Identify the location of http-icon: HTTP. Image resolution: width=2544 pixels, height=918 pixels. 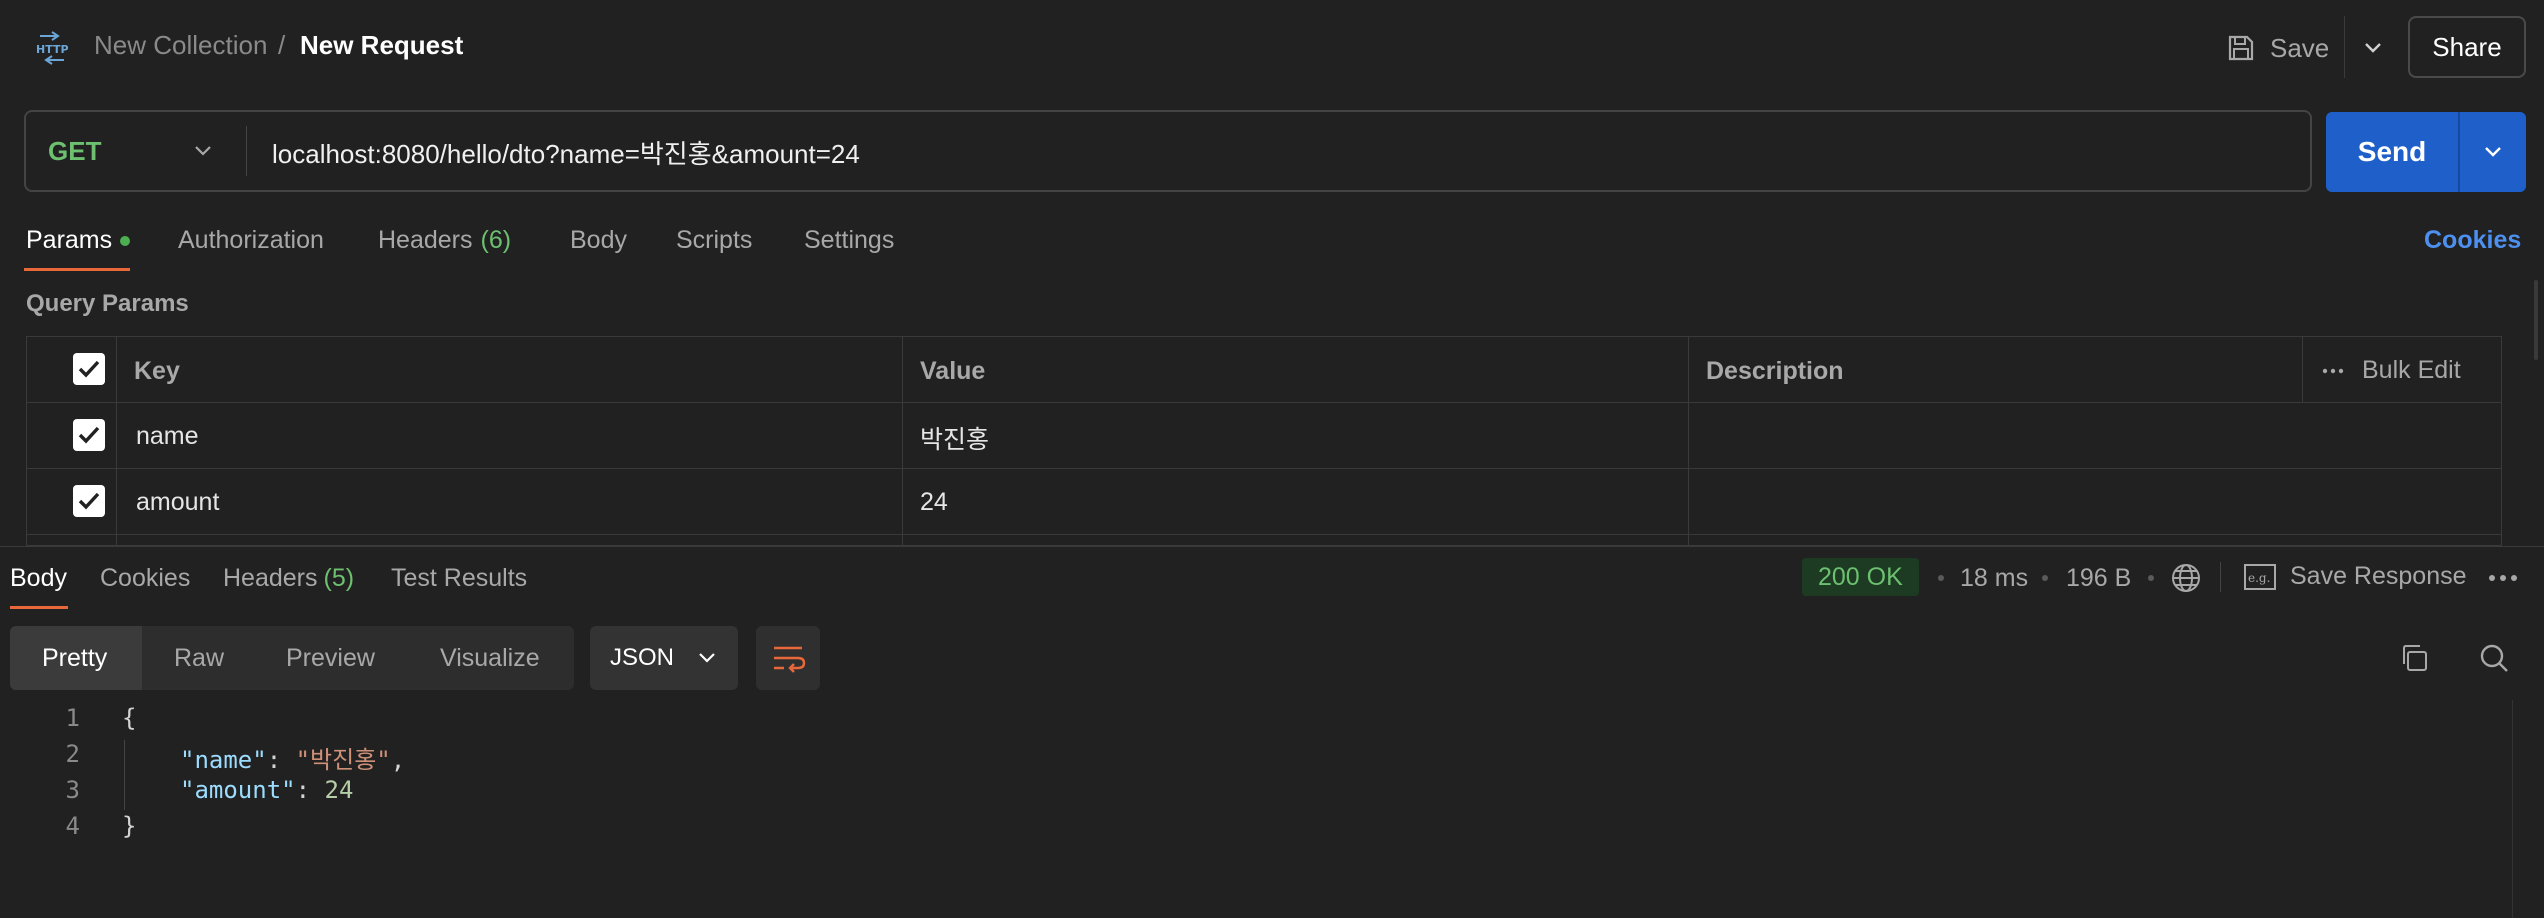
(52, 48).